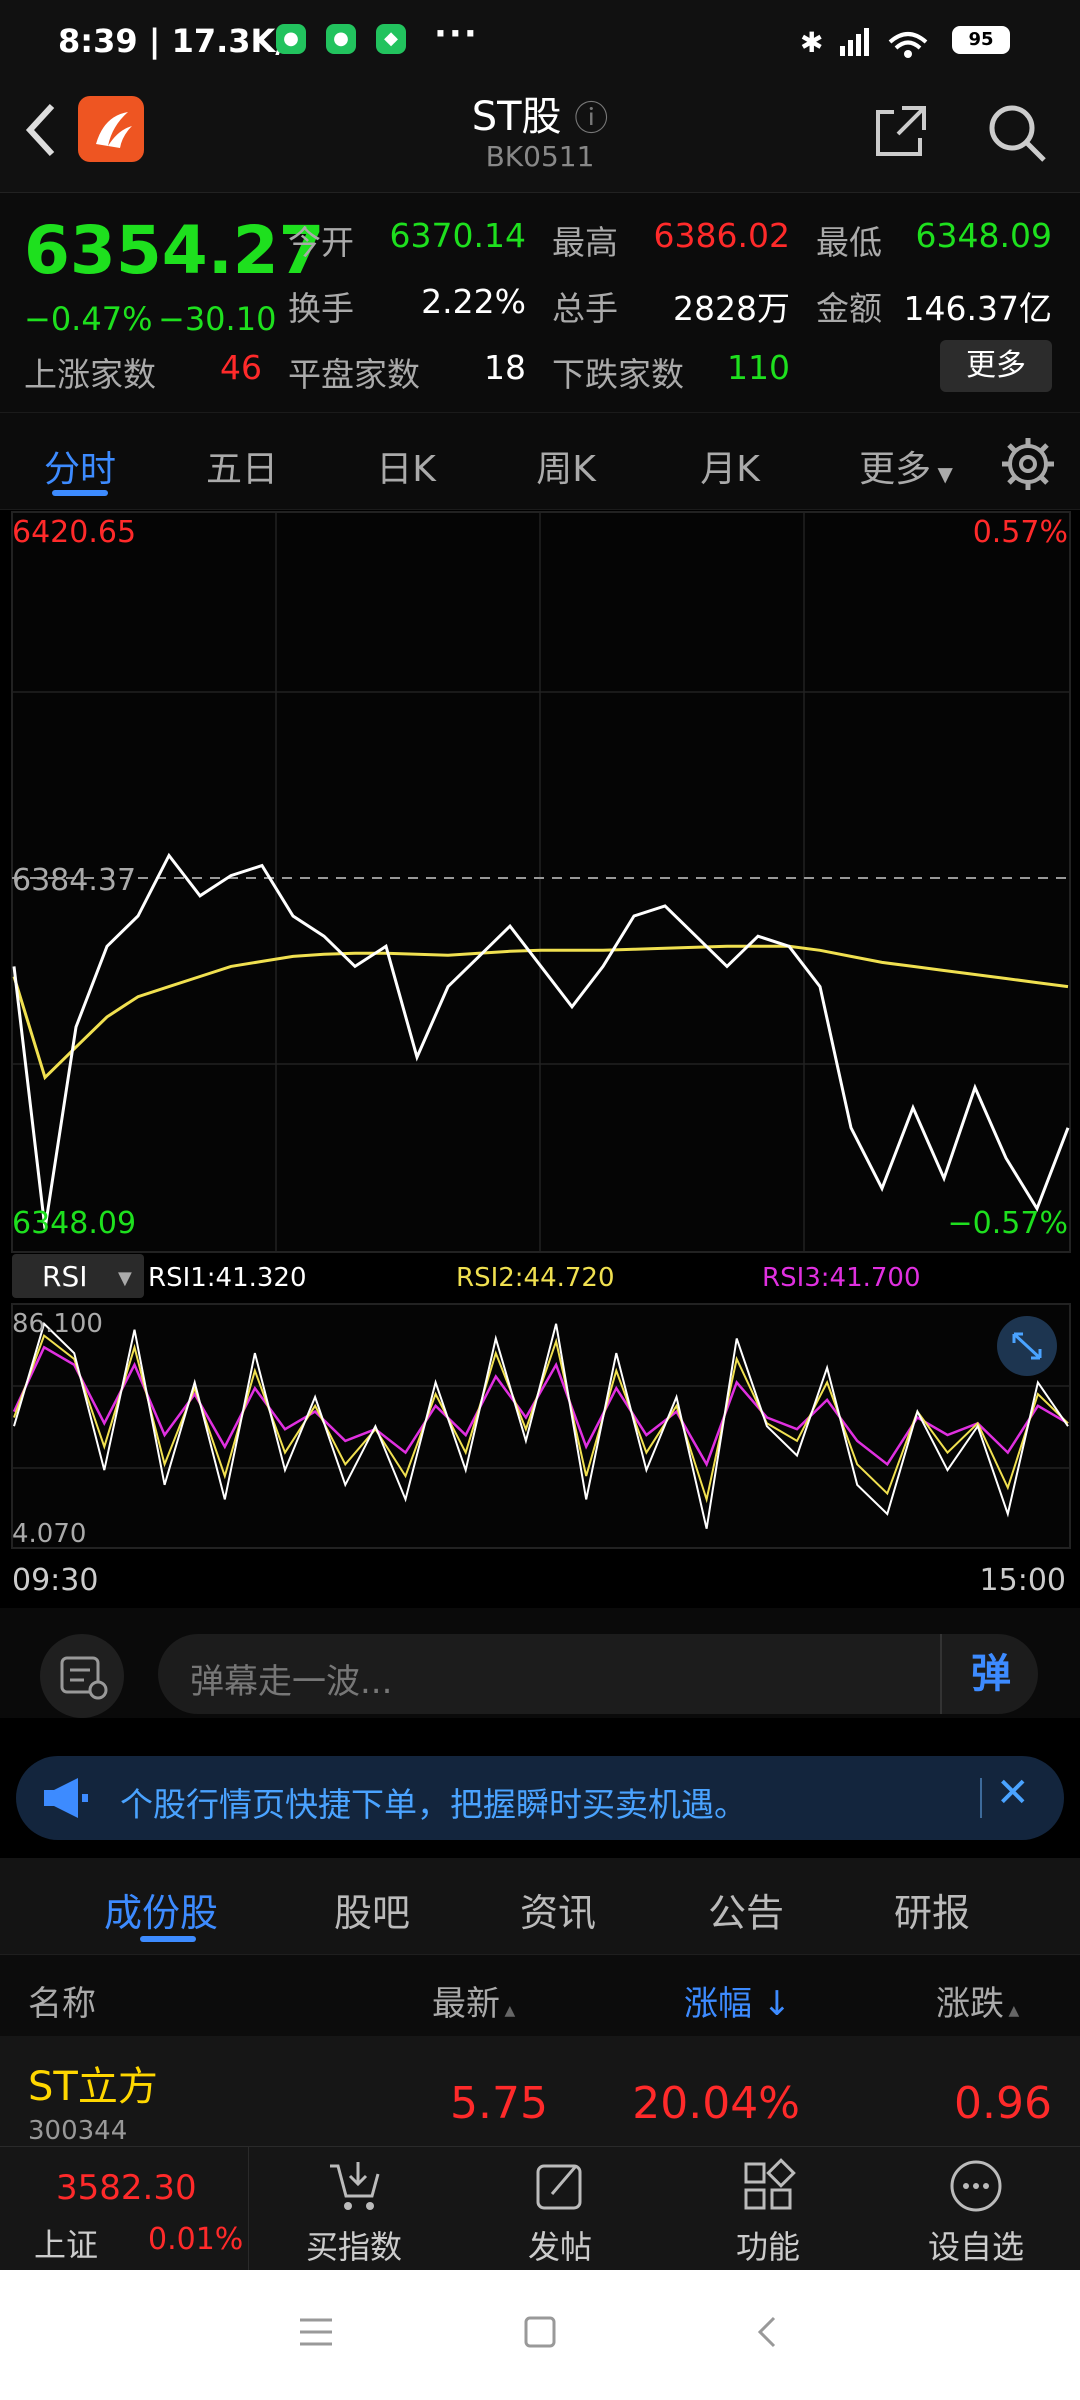 The width and height of the screenshot is (1080, 2400). What do you see at coordinates (457, 235) in the screenshot?
I see `open-value: 6370.14` at bounding box center [457, 235].